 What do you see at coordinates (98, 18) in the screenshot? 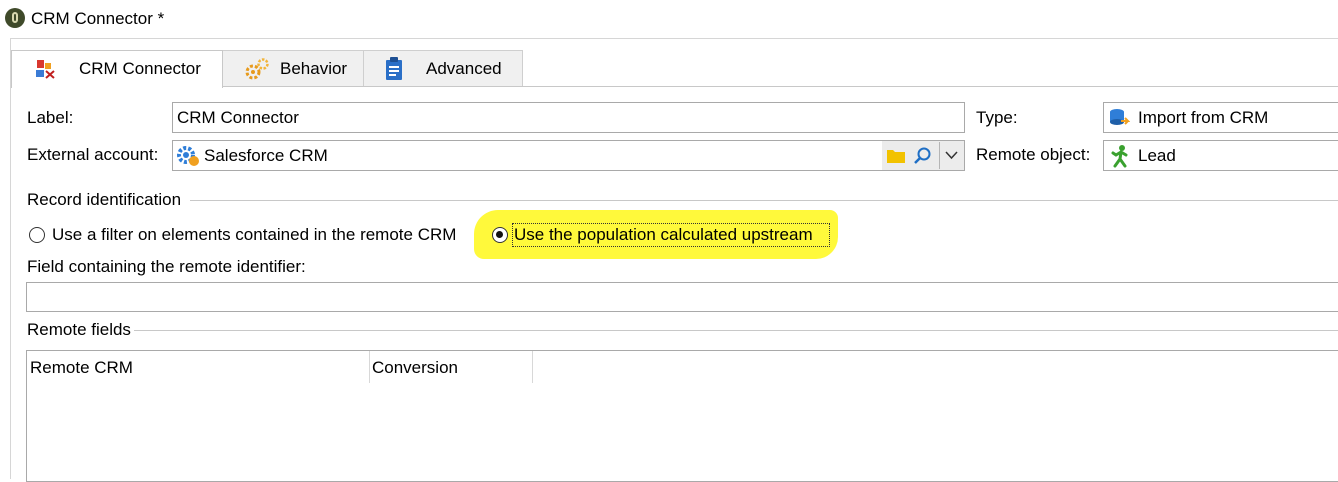
I see `window-title: CRM Connector *` at bounding box center [98, 18].